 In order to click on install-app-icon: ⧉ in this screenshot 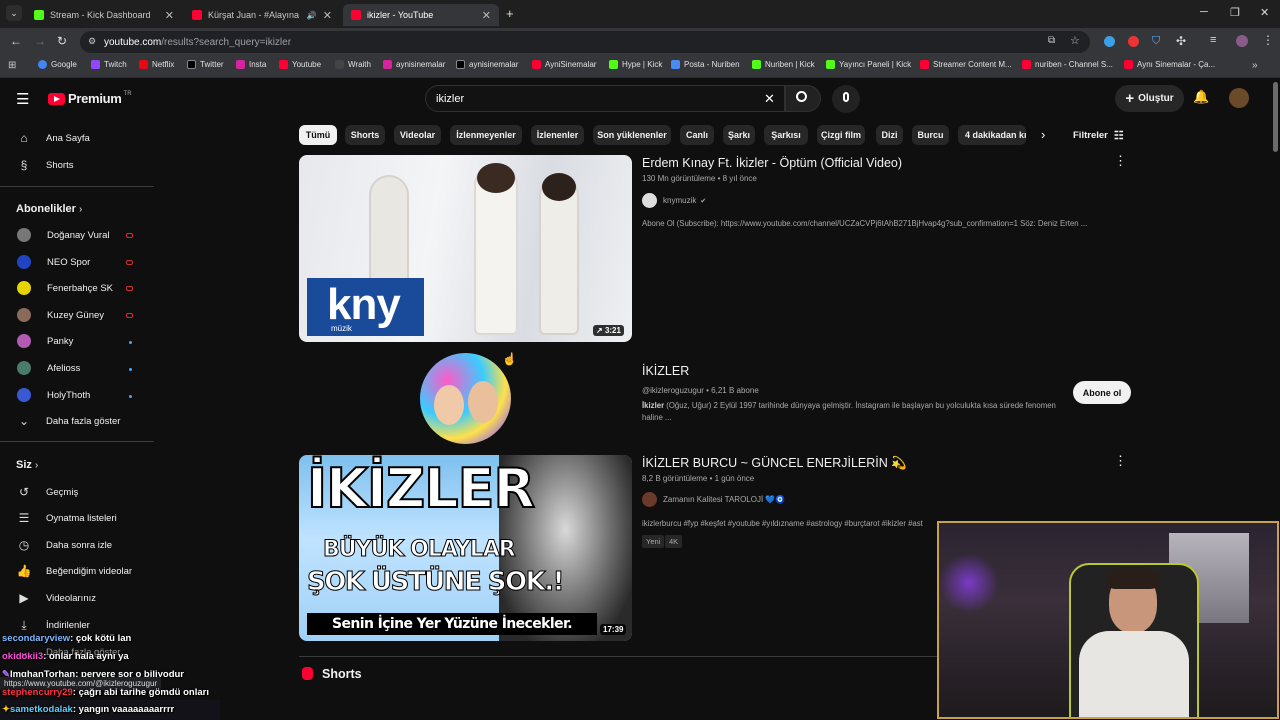, I will do `click(1051, 40)`.